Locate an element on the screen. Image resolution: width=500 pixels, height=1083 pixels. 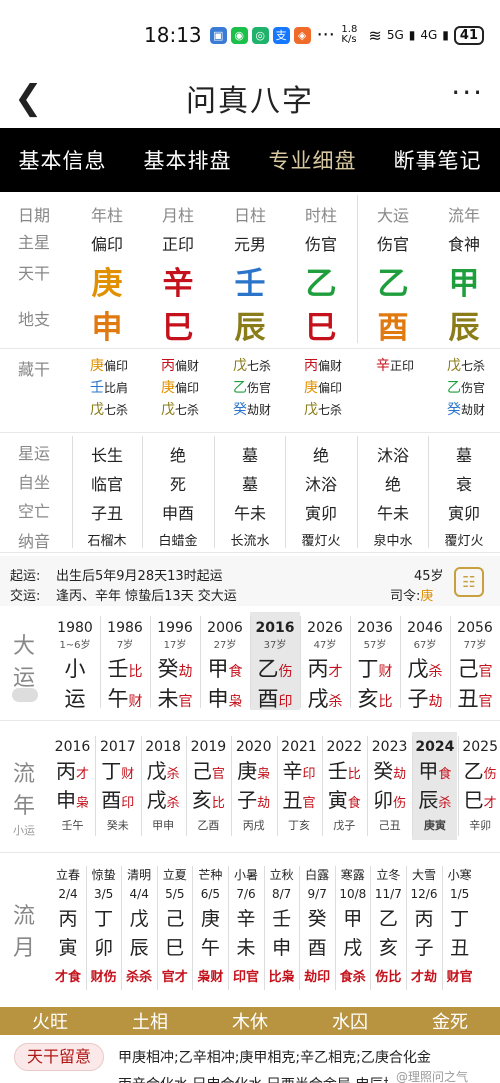
dayun-label: 大运 is located at coordinates (24, 660).